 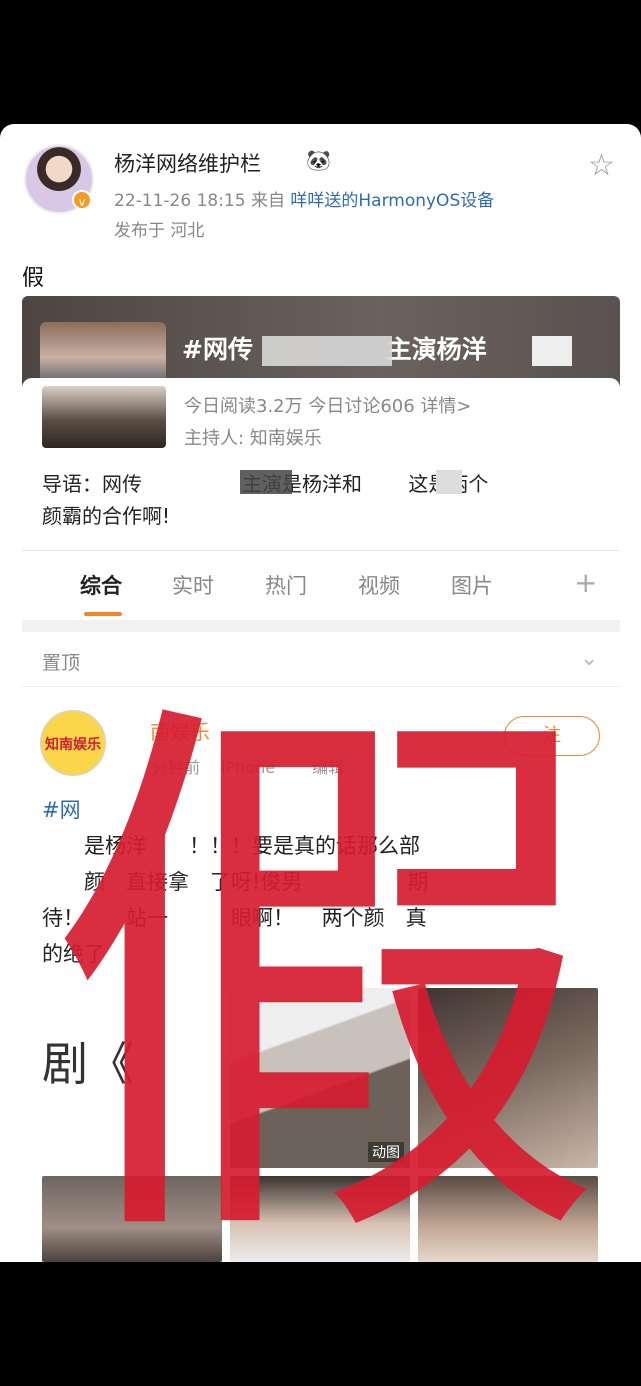 I want to click on post-time: 22-11-26 18:15, so click(x=180, y=201).